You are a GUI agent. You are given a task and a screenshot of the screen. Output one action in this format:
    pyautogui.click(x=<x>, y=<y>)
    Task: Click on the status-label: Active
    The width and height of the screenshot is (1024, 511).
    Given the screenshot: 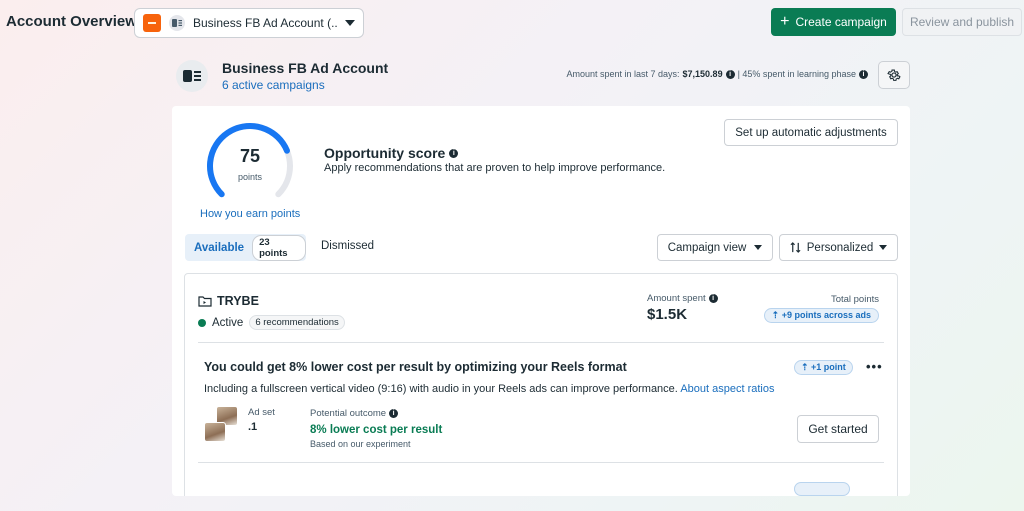 What is the action you would take?
    pyautogui.click(x=228, y=322)
    